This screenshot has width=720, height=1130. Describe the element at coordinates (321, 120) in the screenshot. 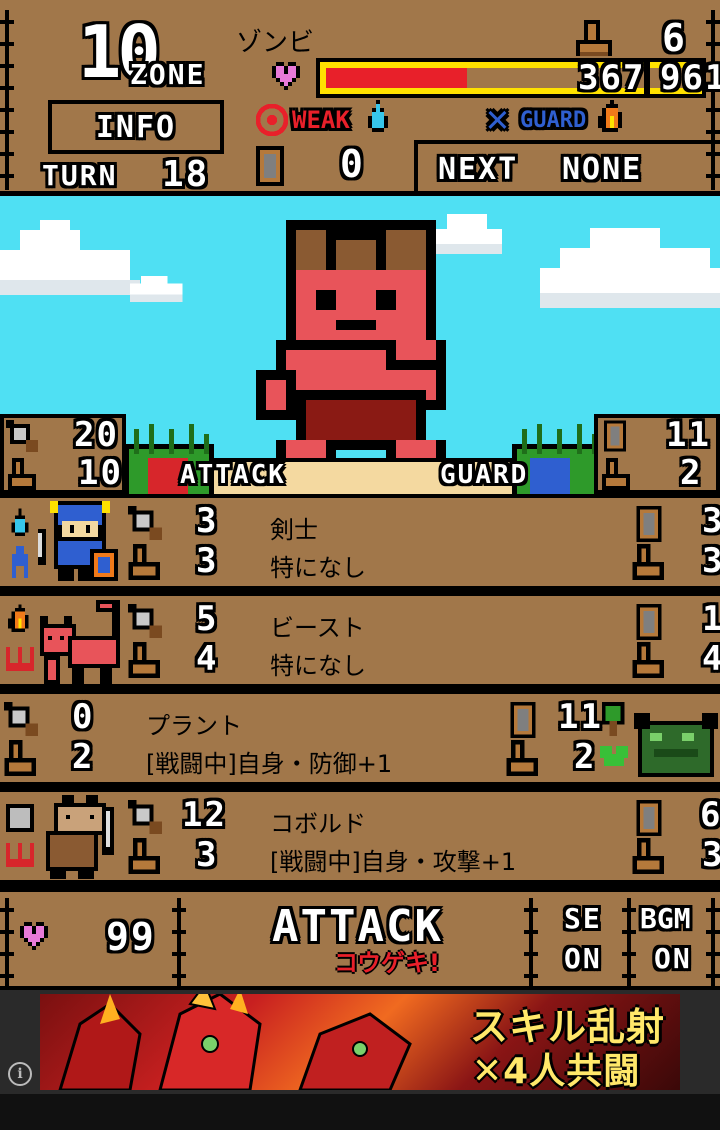

I see `weak-label: WEAK` at that location.